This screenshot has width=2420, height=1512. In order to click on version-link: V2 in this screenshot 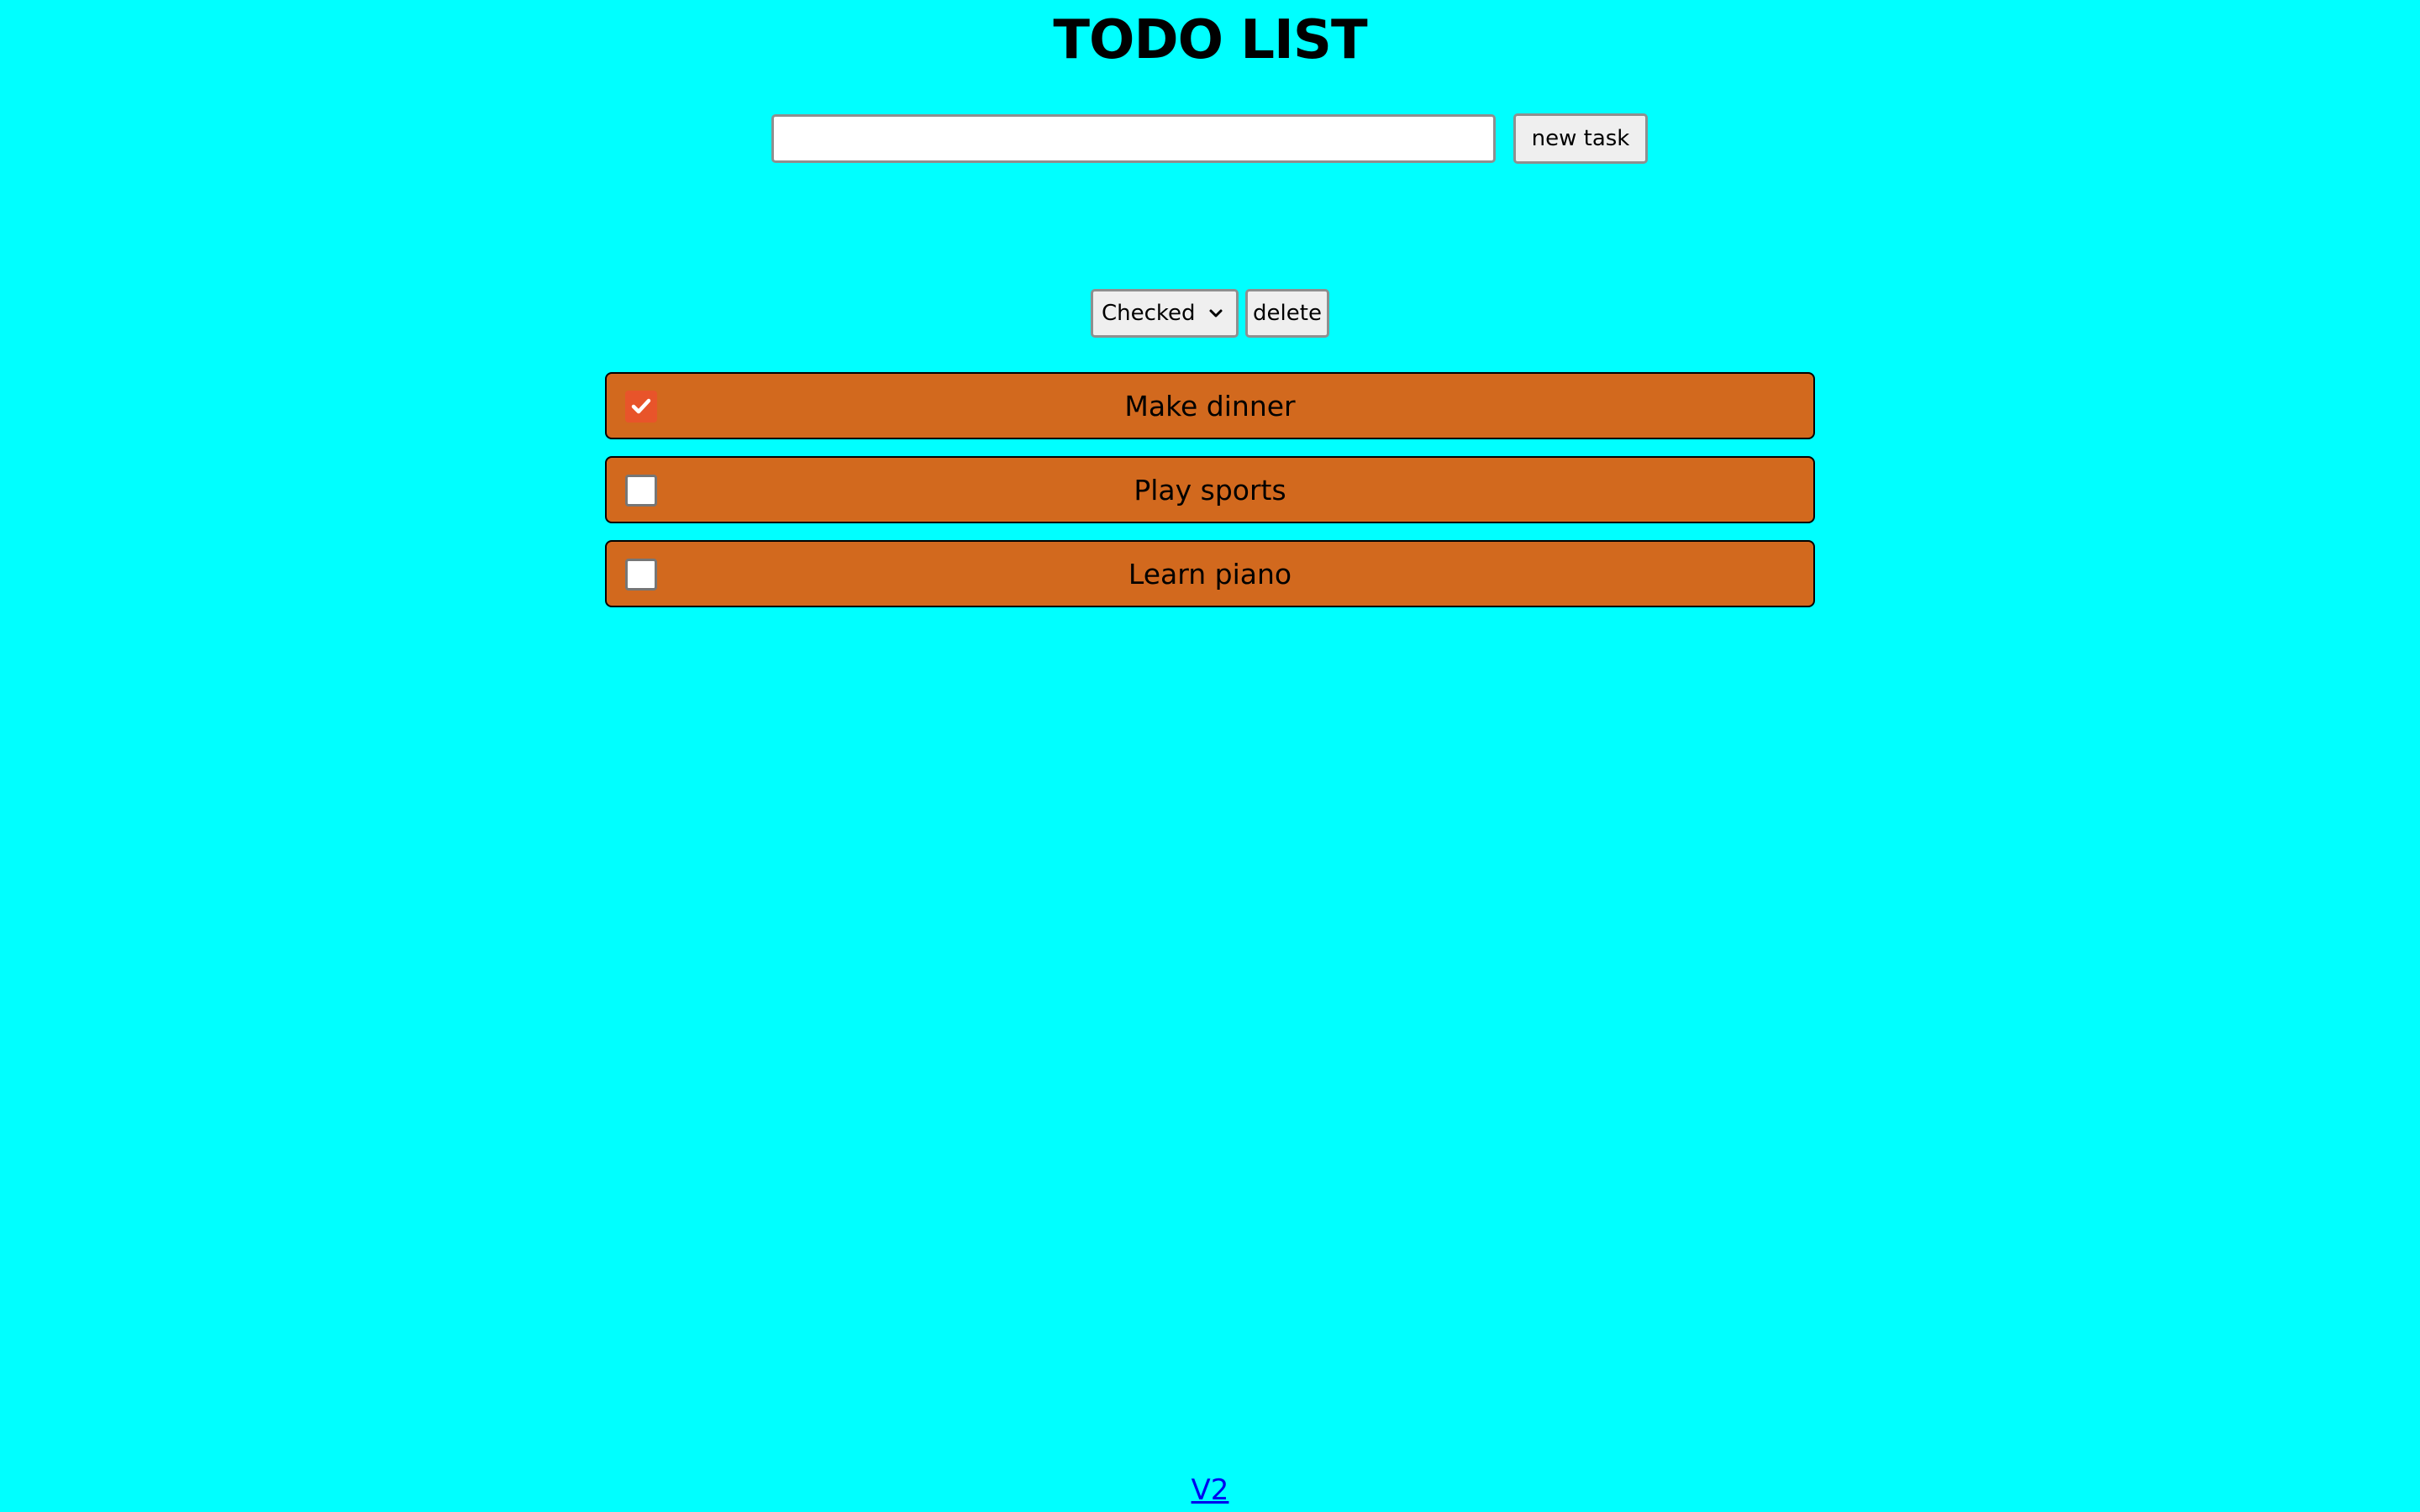, I will do `click(1210, 1490)`.